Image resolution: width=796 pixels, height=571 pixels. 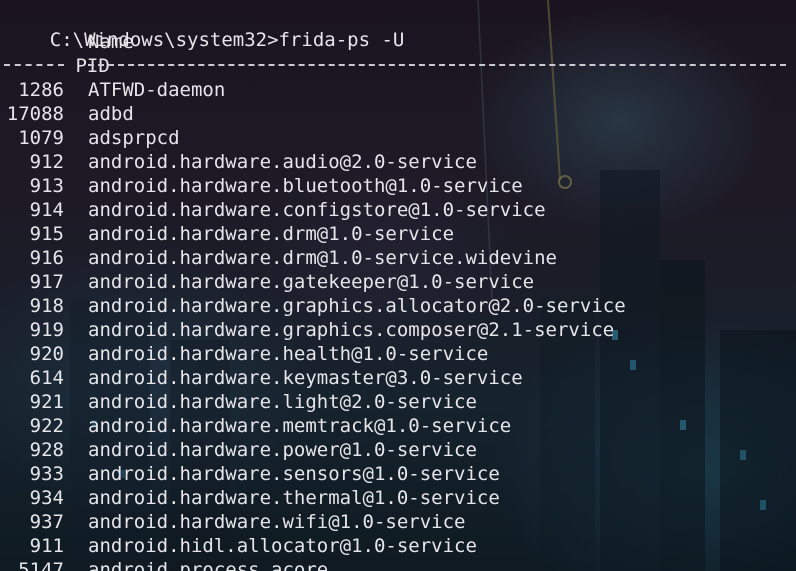 I want to click on process-name: android.hardware.sensors@1.0-service, so click(x=294, y=474).